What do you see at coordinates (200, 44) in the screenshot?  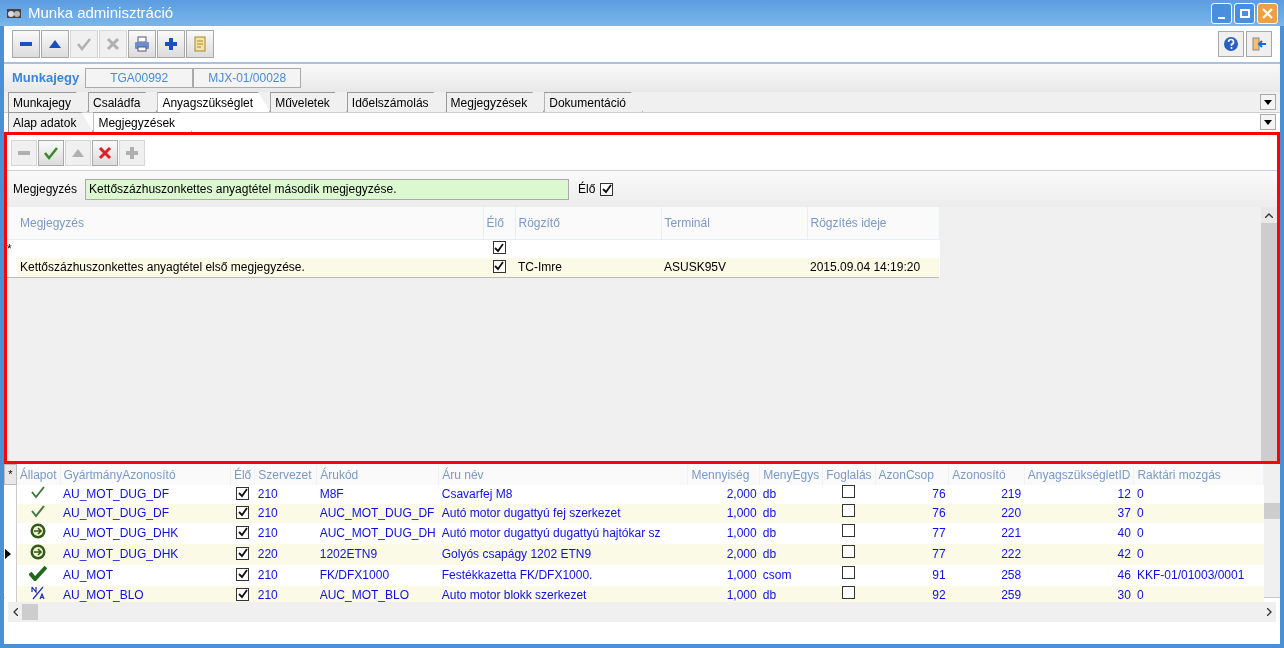 I see `document-icon` at bounding box center [200, 44].